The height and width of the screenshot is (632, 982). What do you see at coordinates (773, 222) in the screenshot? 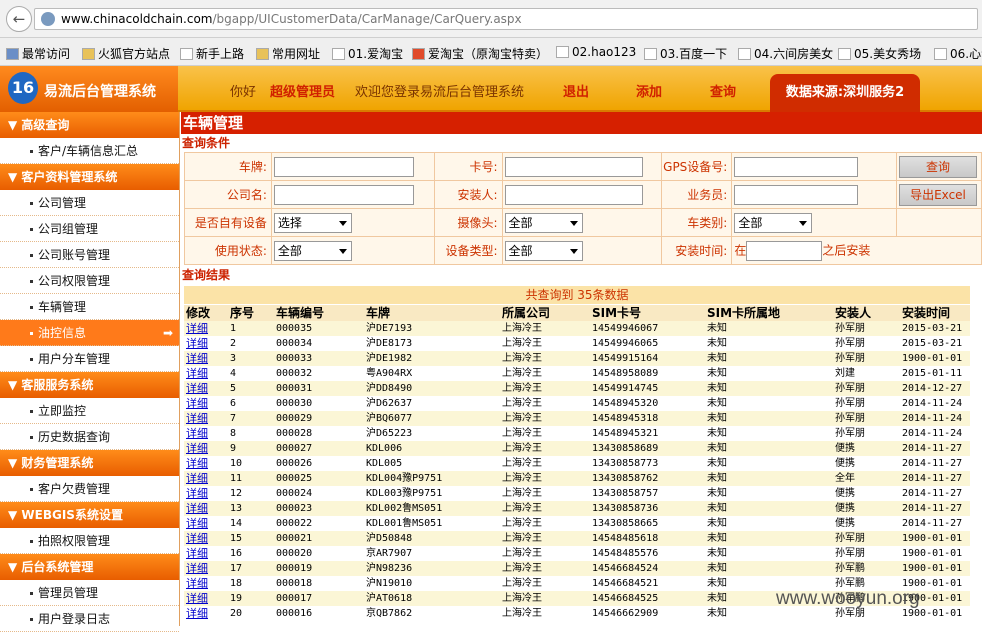
I see `car-type-select: 全部` at bounding box center [773, 222].